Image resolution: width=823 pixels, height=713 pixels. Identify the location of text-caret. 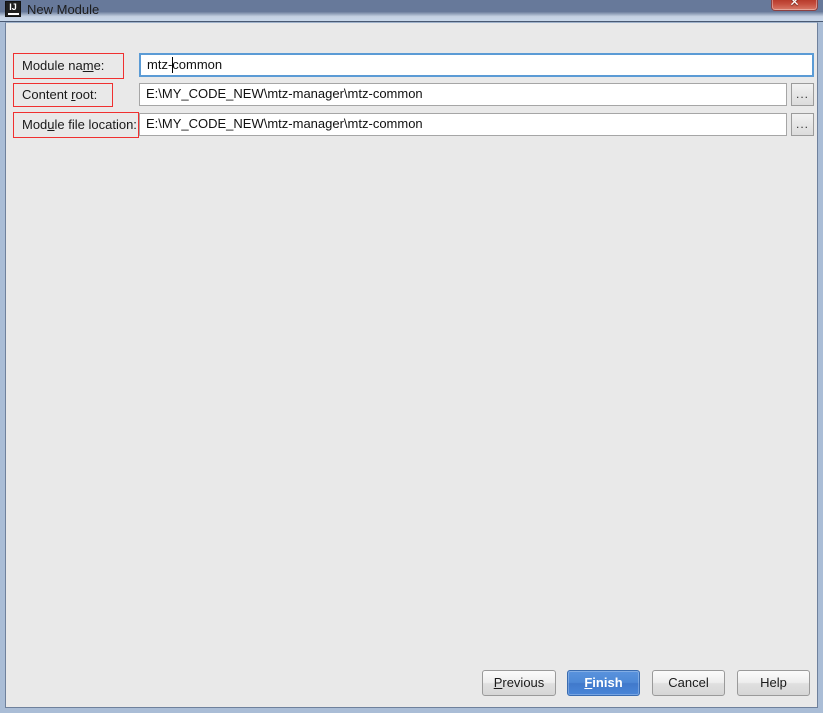
(172, 65).